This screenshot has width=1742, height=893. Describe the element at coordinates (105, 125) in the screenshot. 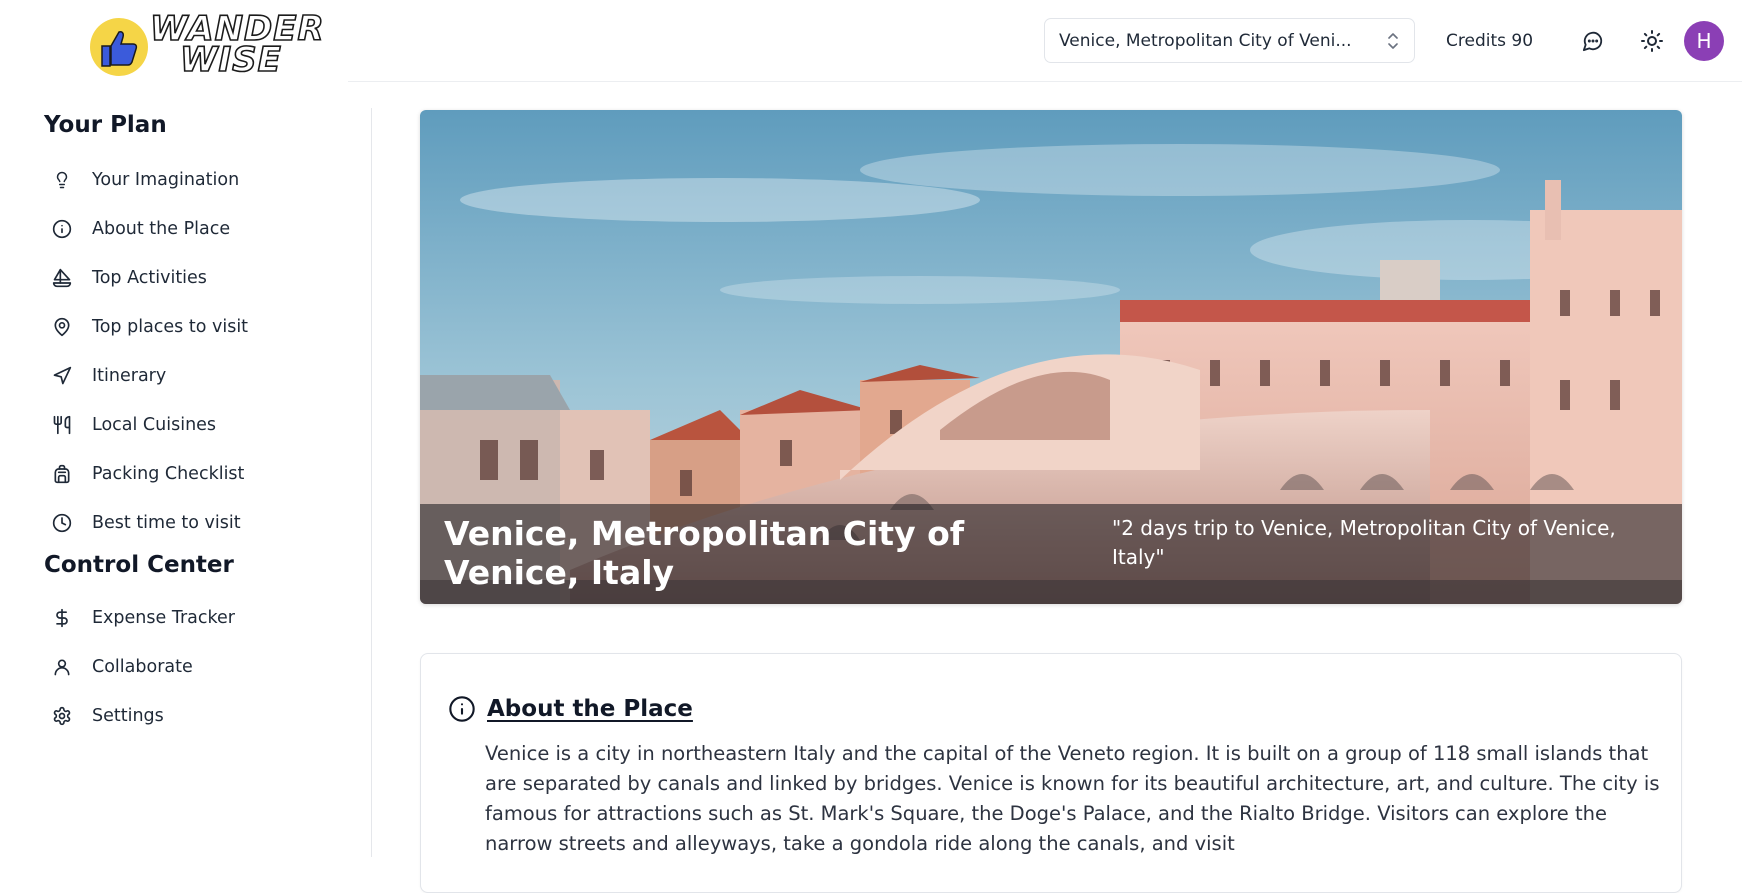

I see `section-title-your-plan: Your Plan` at that location.